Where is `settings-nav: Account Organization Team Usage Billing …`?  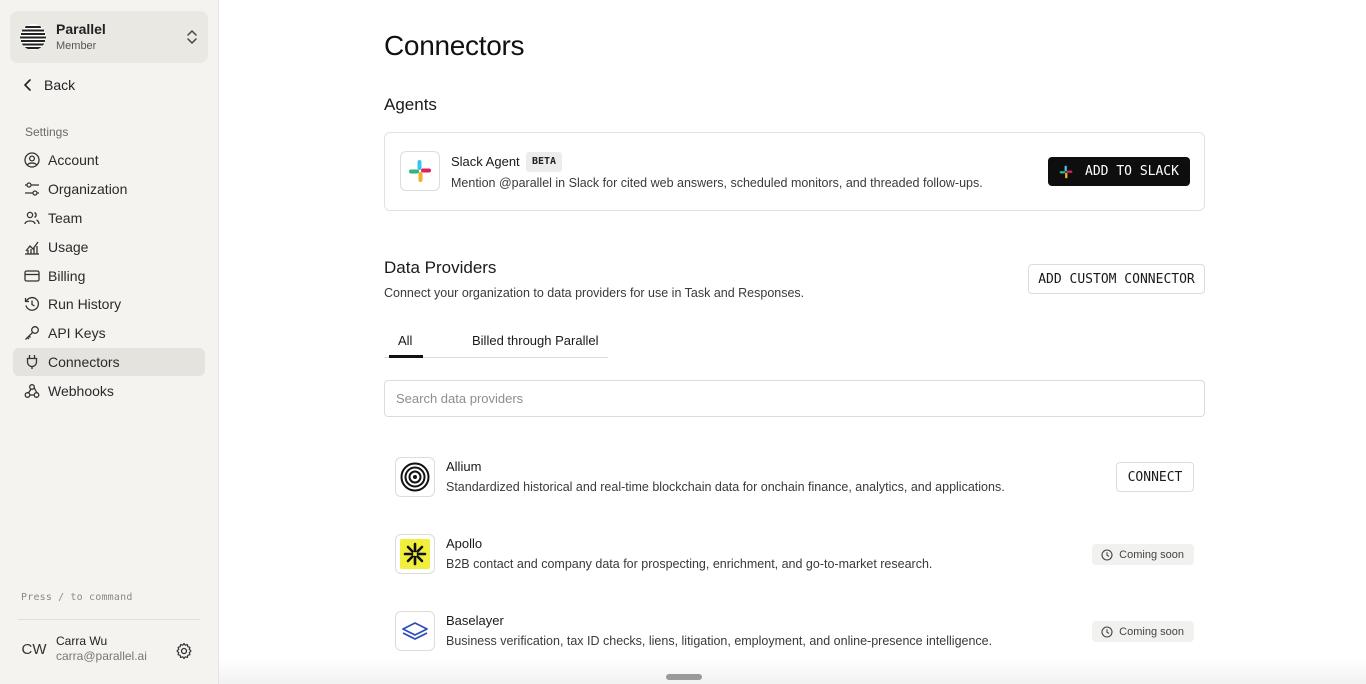
settings-nav: Account Organization Team Usage Billing … is located at coordinates (109, 275).